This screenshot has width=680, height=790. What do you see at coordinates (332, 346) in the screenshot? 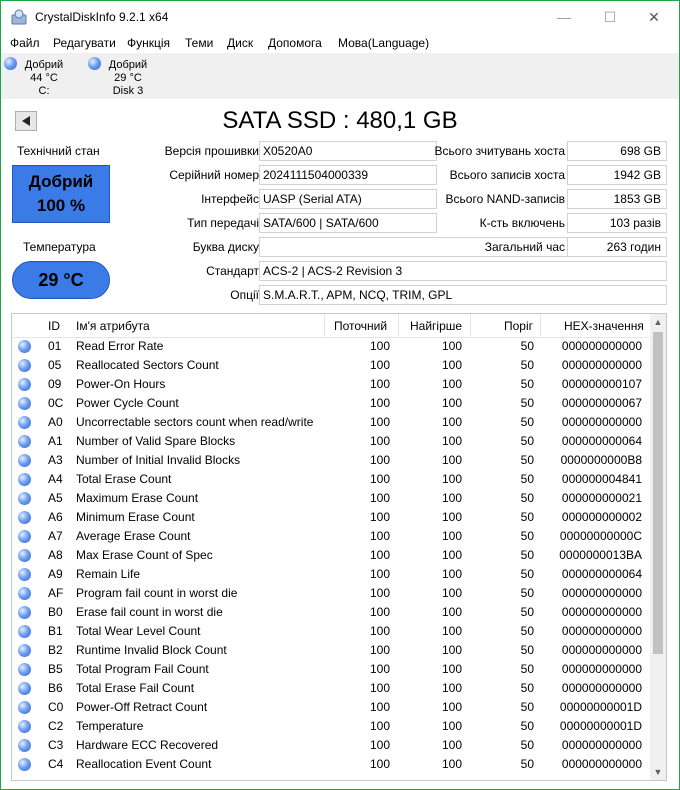
I see `table-row: 01 Read Error Rate 100 100 50 000000000000` at bounding box center [332, 346].